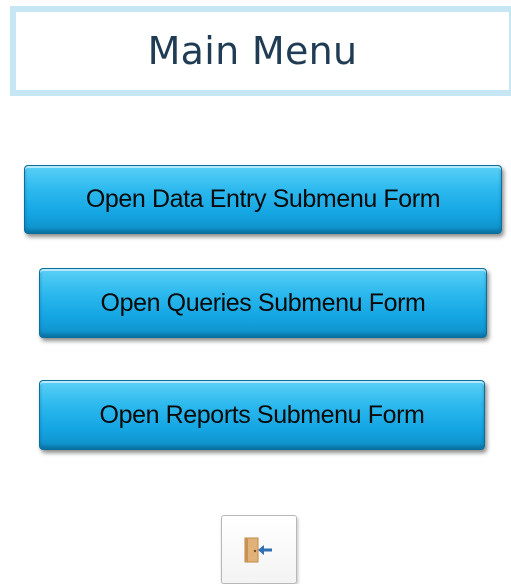 The height and width of the screenshot is (584, 511). I want to click on exit-button, so click(259, 549).